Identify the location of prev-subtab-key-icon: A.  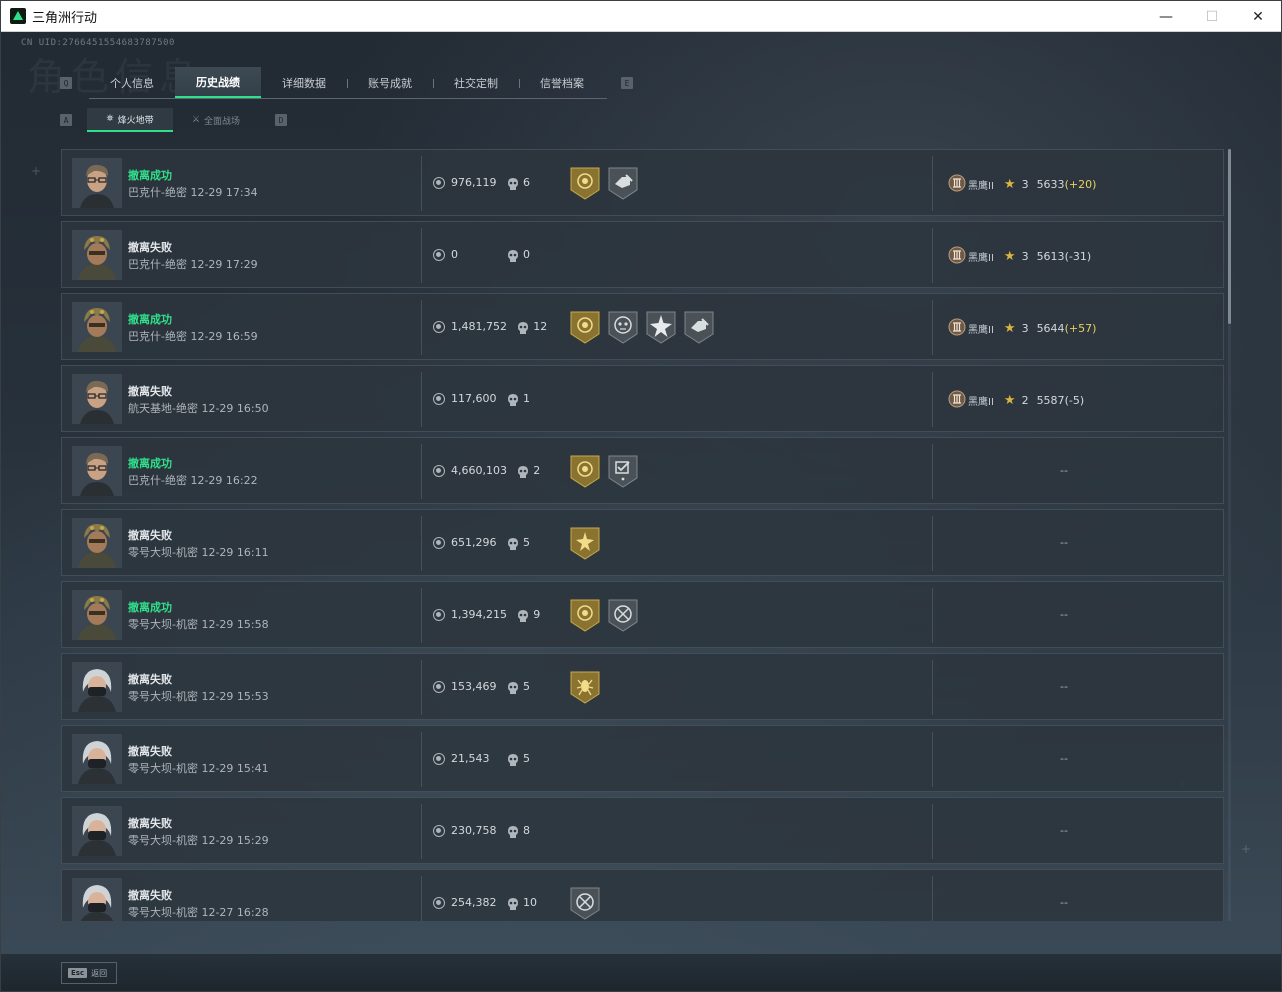
(66, 120).